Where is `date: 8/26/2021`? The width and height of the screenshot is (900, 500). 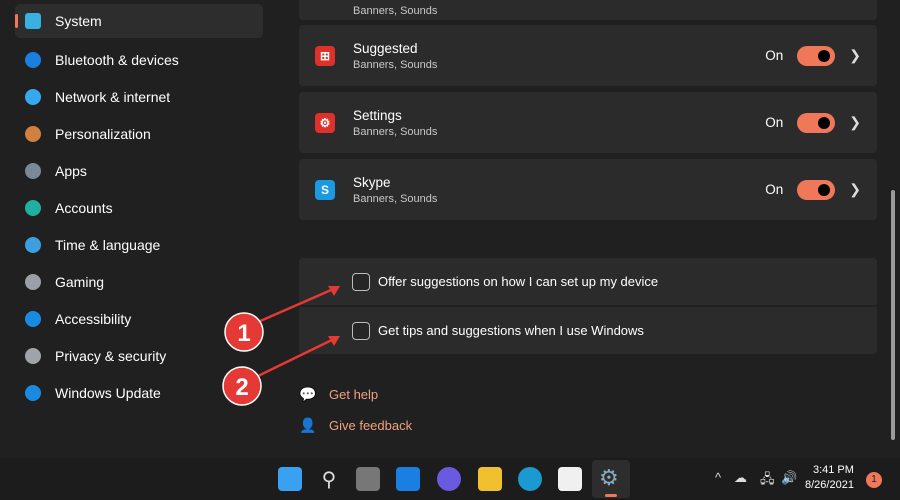
date: 8/26/2021 is located at coordinates (829, 485).